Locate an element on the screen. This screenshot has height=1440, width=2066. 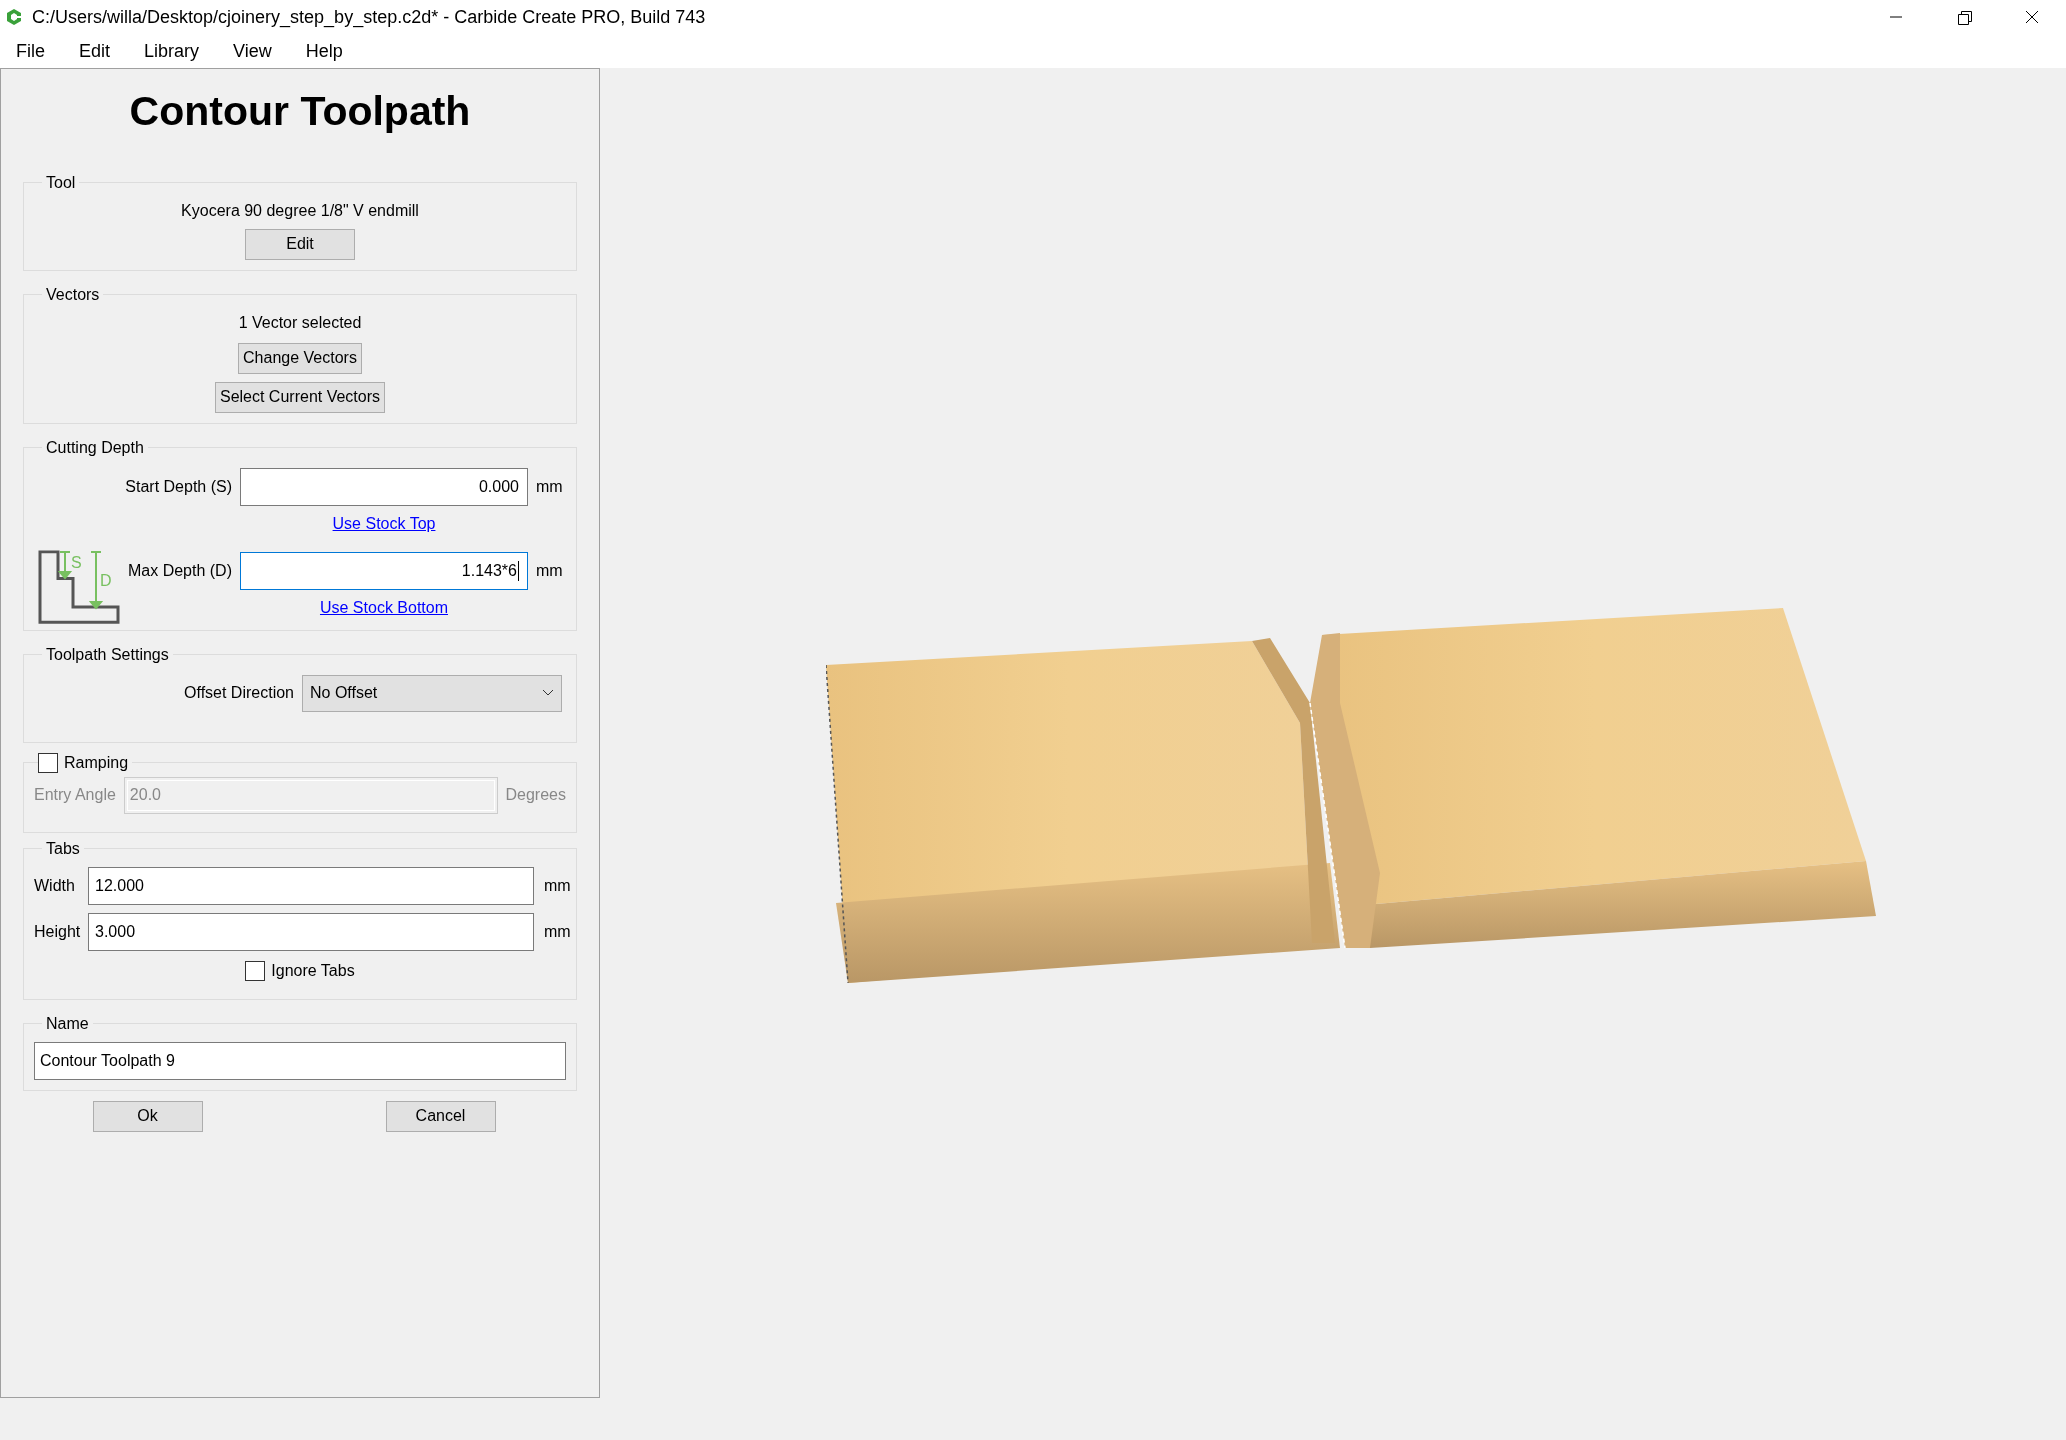
field-label: Width is located at coordinates (55, 885).